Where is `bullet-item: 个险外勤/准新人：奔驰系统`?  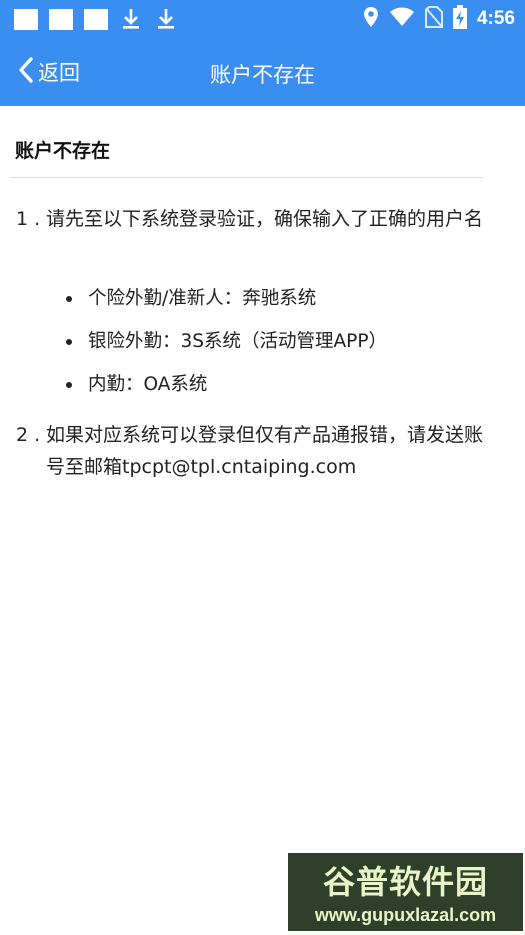
bullet-item: 个险外勤/准新人：奔驰系统 is located at coordinates (191, 299).